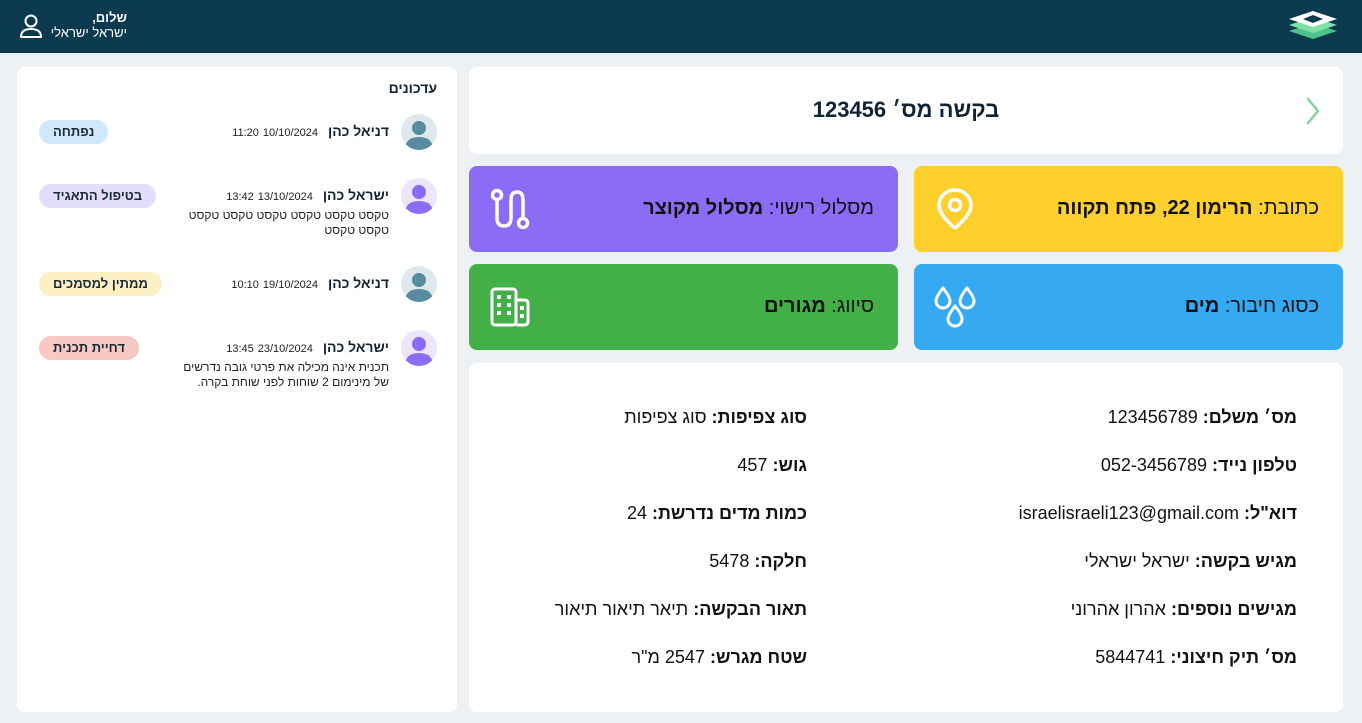 This screenshot has width=1362, height=723. Describe the element at coordinates (665, 417) in the screenshot. I see `detail-value: סוג צפיפות` at that location.